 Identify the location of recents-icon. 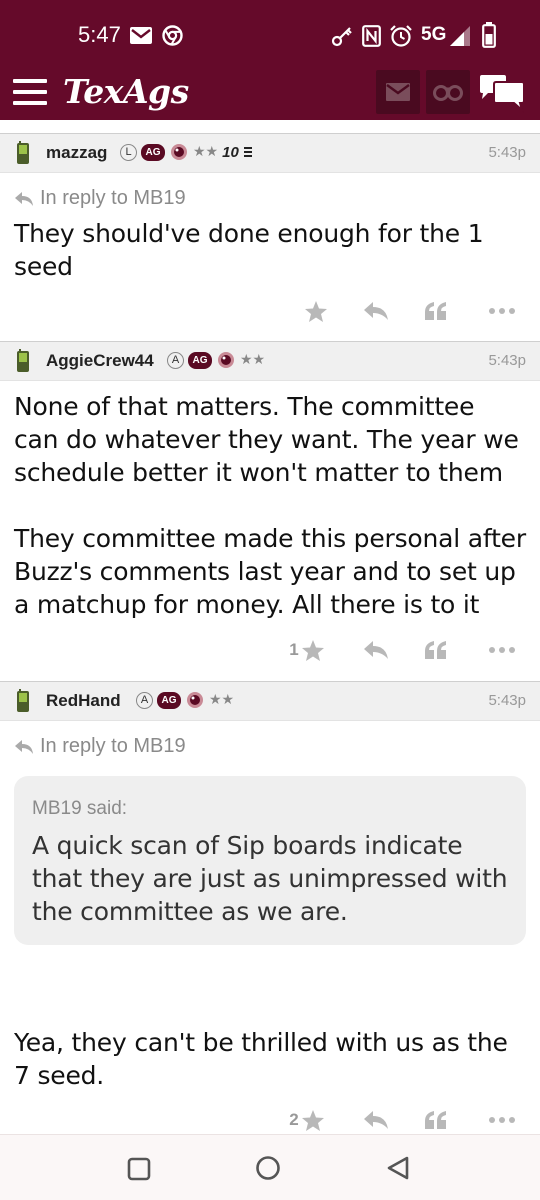
(139, 1169).